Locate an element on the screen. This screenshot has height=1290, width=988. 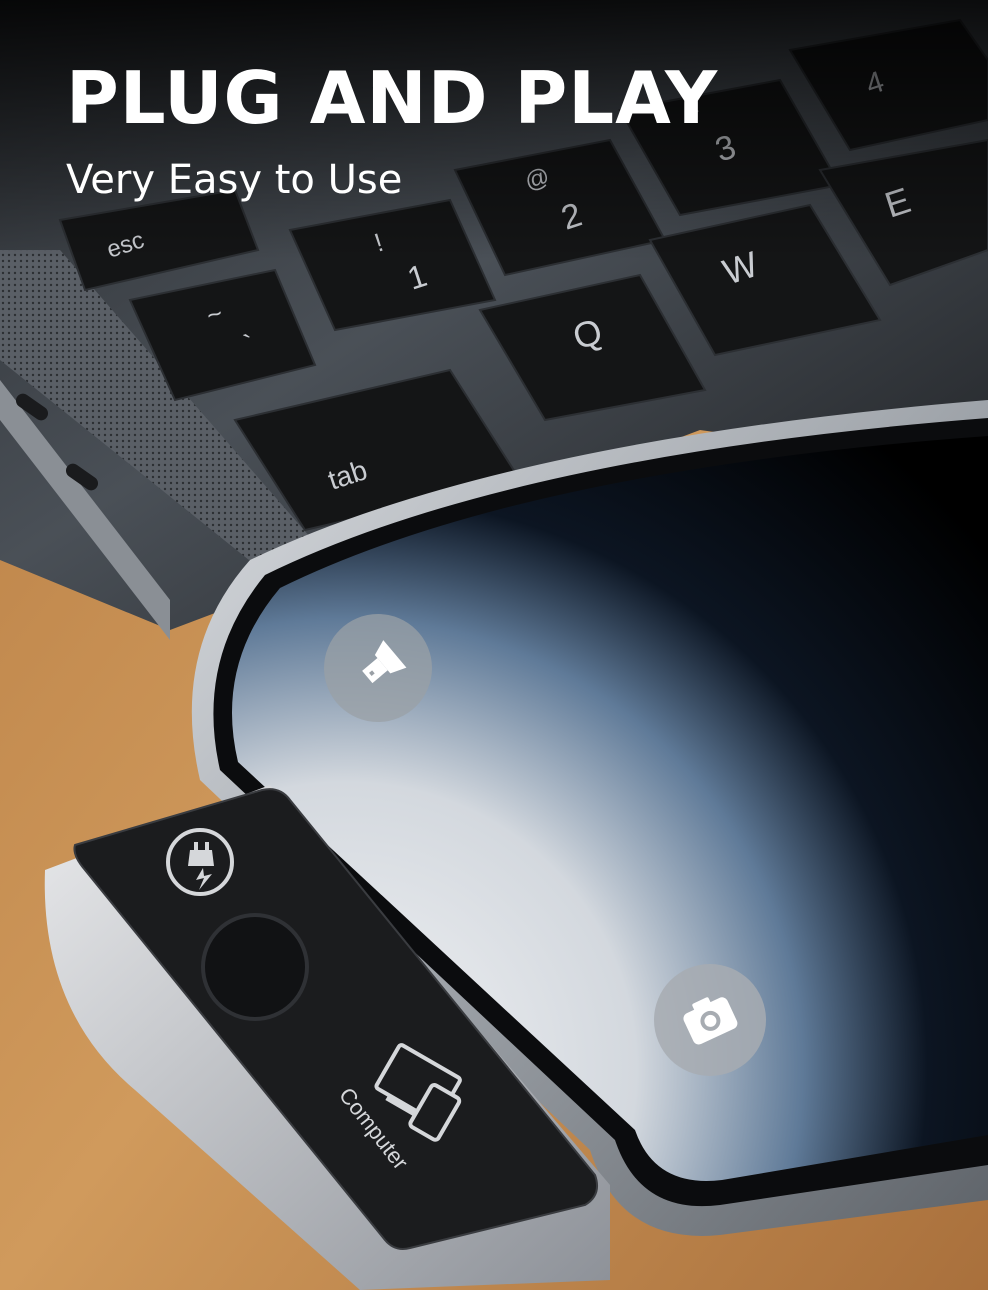
subheadline: Very Easy to Use is located at coordinates (234, 180).